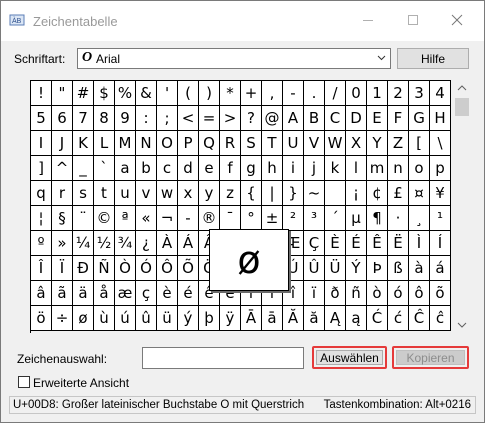 This screenshot has height=423, width=485. Describe the element at coordinates (272, 93) in the screenshot. I see `char-cell: ,` at that location.